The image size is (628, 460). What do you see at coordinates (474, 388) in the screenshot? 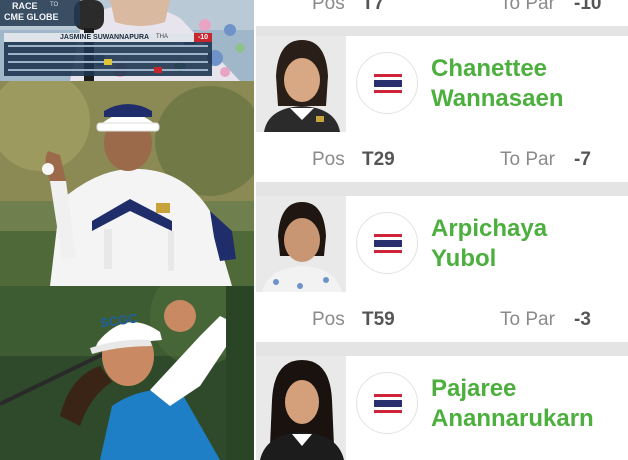
I see `player-first-name: Pajaree` at bounding box center [474, 388].